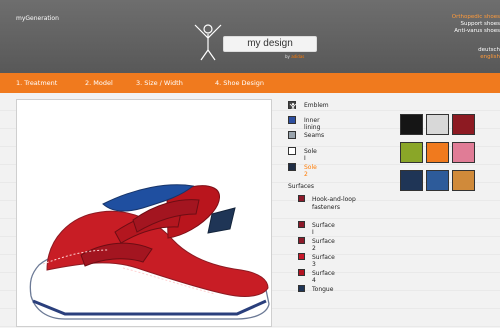 This screenshot has height=328, width=500. I want to click on link-orthopedic-shoes: Orthopedic shoes, so click(476, 17).